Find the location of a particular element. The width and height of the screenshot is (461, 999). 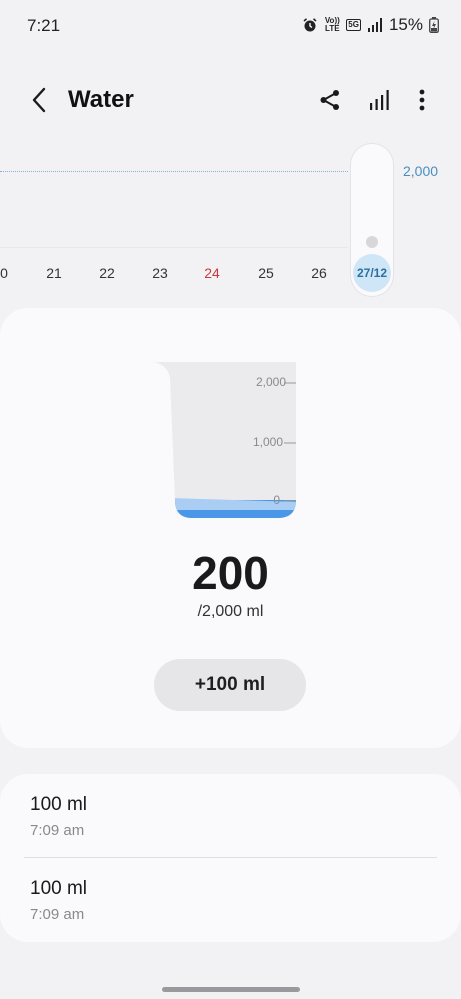

cup-tick-label: 0 is located at coordinates (276, 500).